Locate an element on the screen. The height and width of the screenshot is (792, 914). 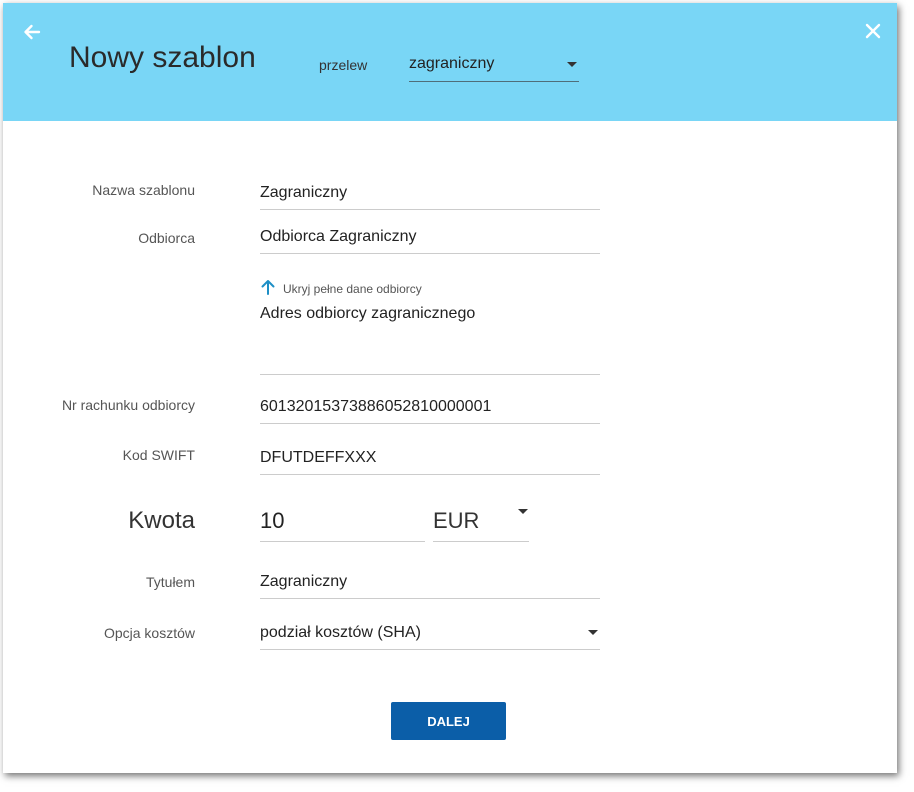
close-icon is located at coordinates (873, 31).